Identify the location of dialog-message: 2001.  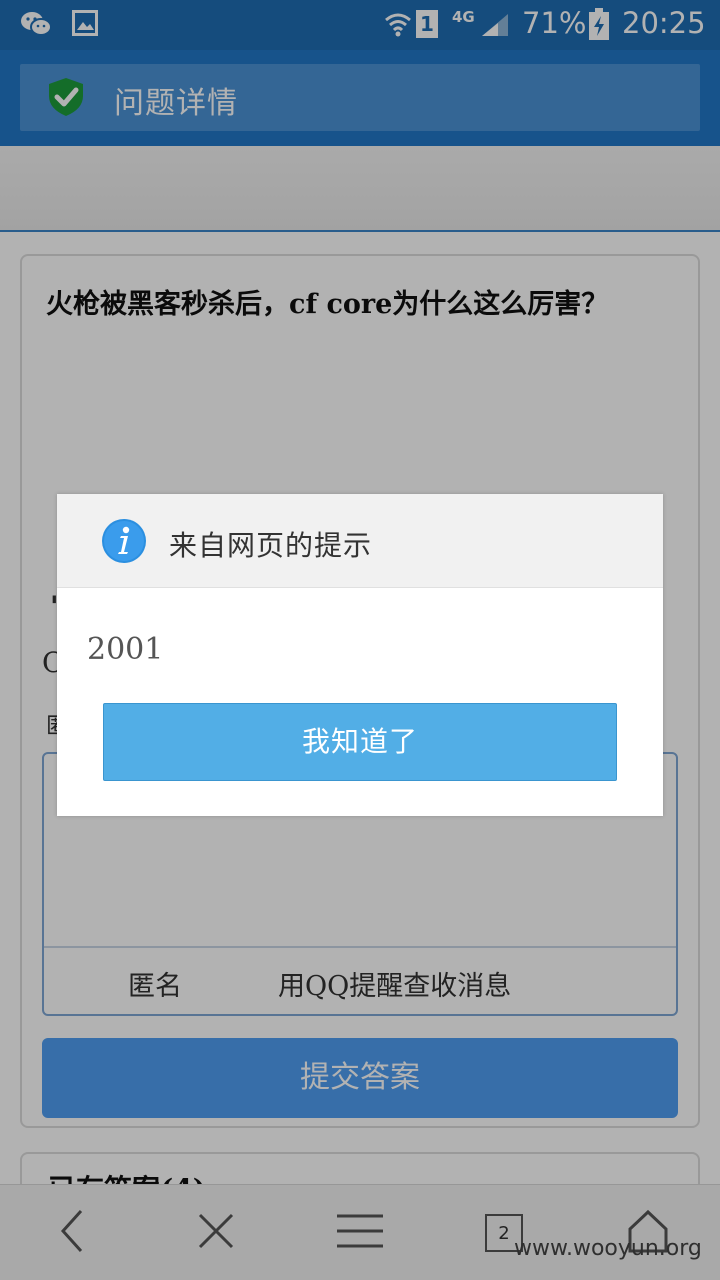
(125, 649).